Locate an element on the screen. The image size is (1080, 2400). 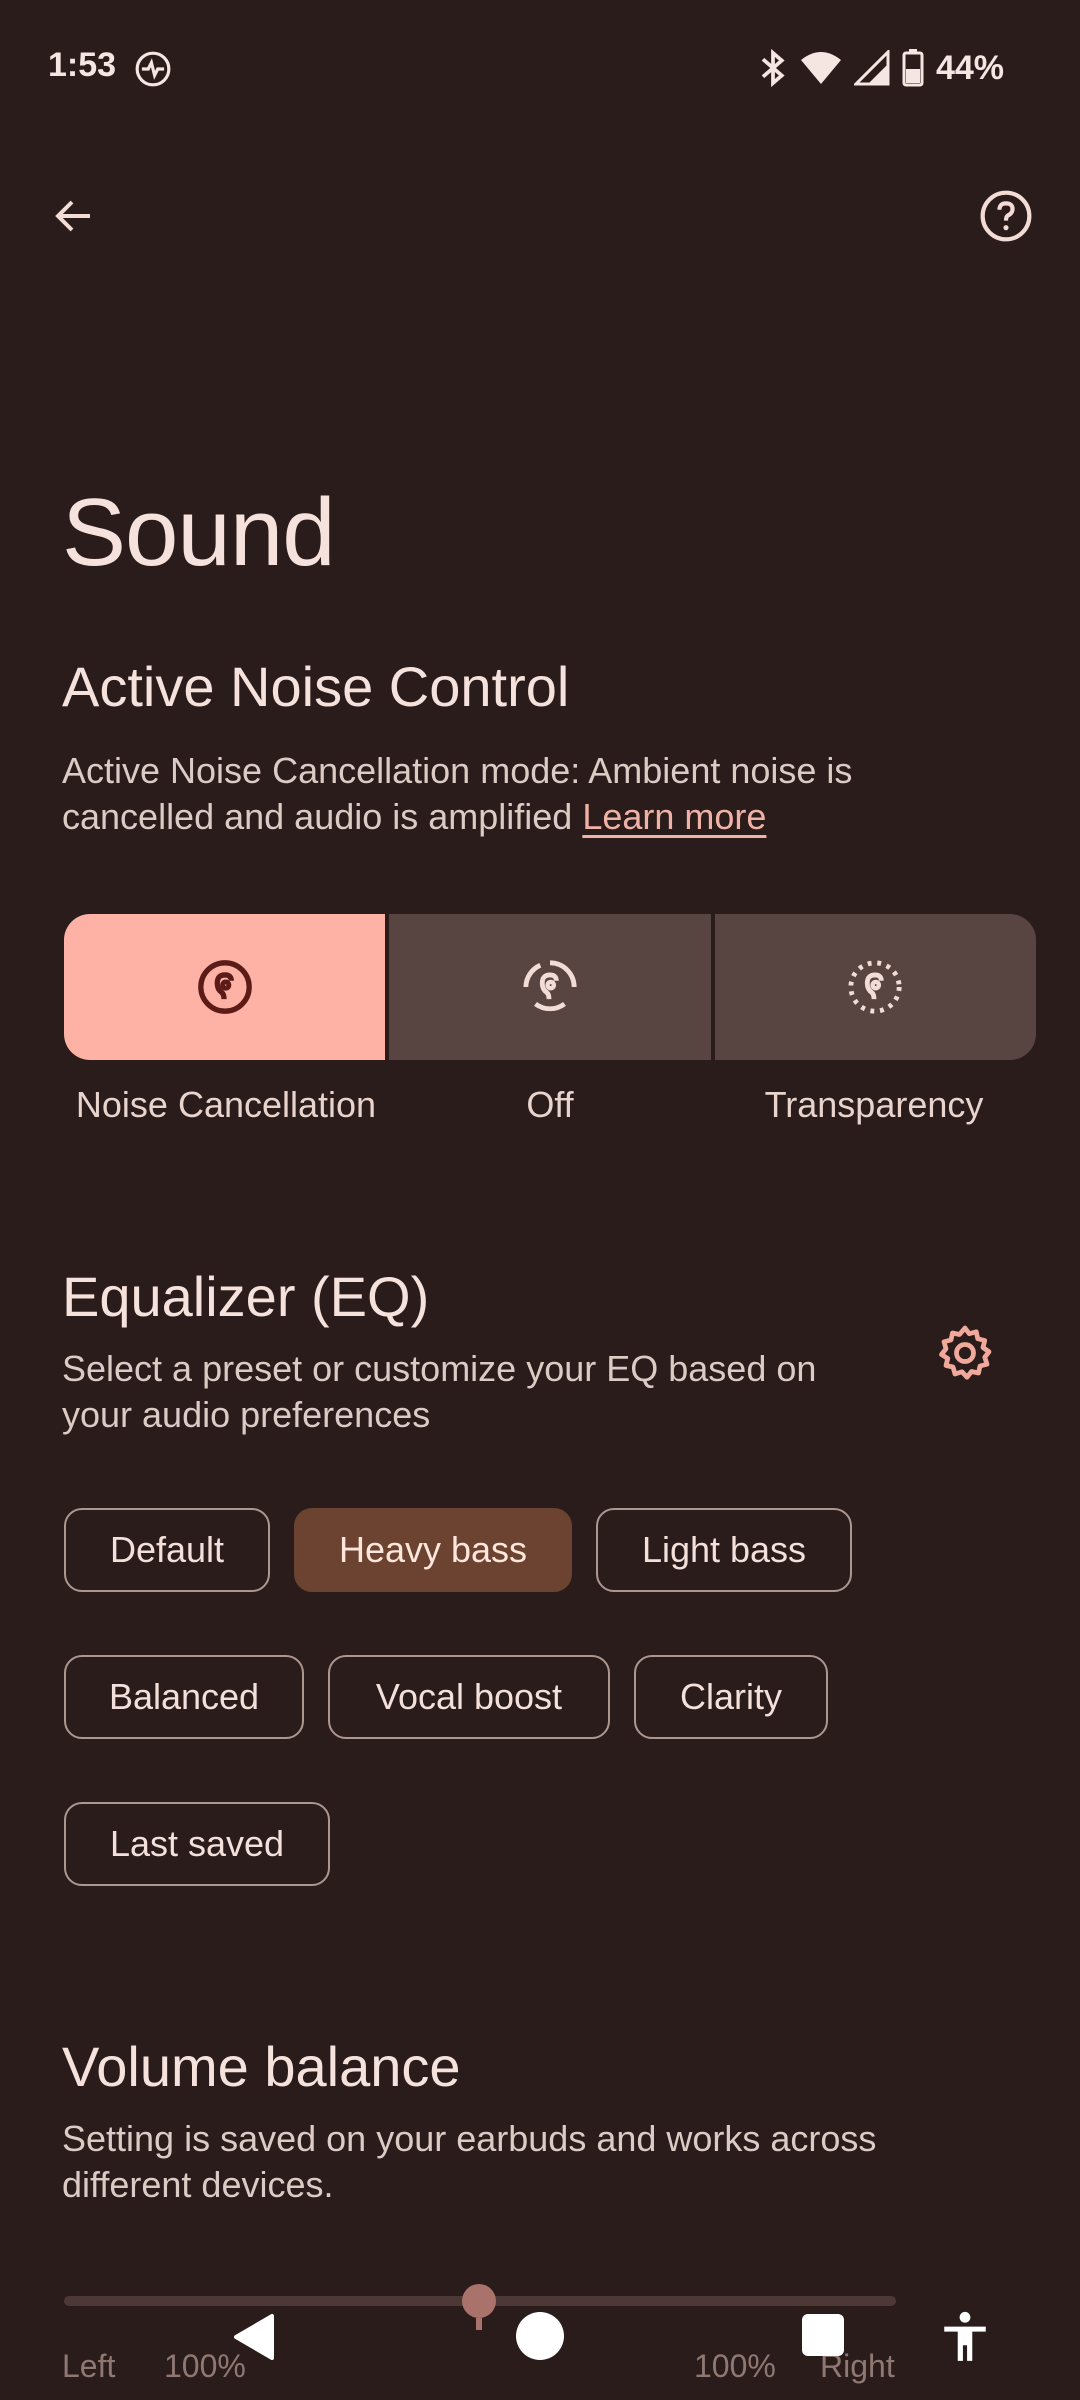
nav-recents-icon is located at coordinates (823, 2335).